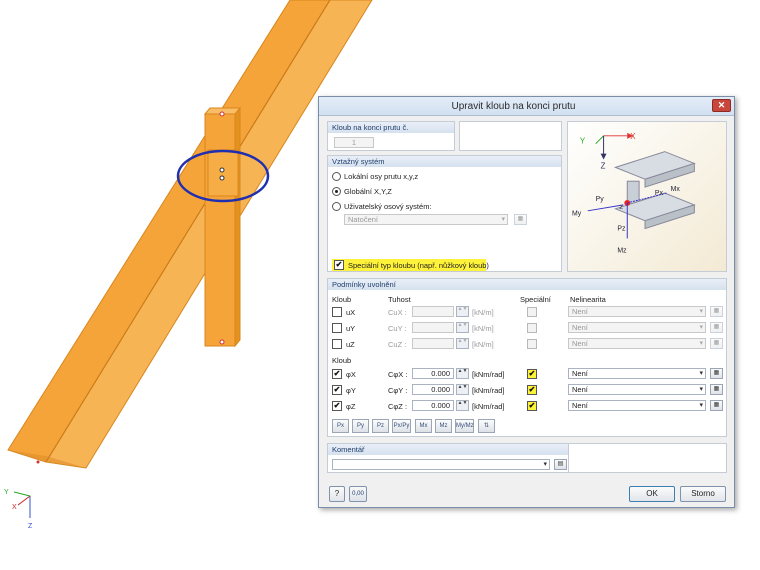 This screenshot has height=570, width=760. What do you see at coordinates (14, 507) in the screenshot?
I see `svg-text: X` at bounding box center [14, 507].